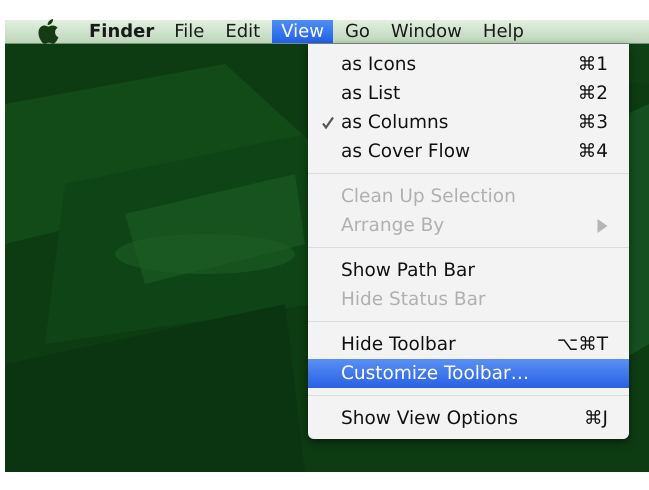 The width and height of the screenshot is (649, 490). I want to click on shortcut-label: ⌘4, so click(593, 151).